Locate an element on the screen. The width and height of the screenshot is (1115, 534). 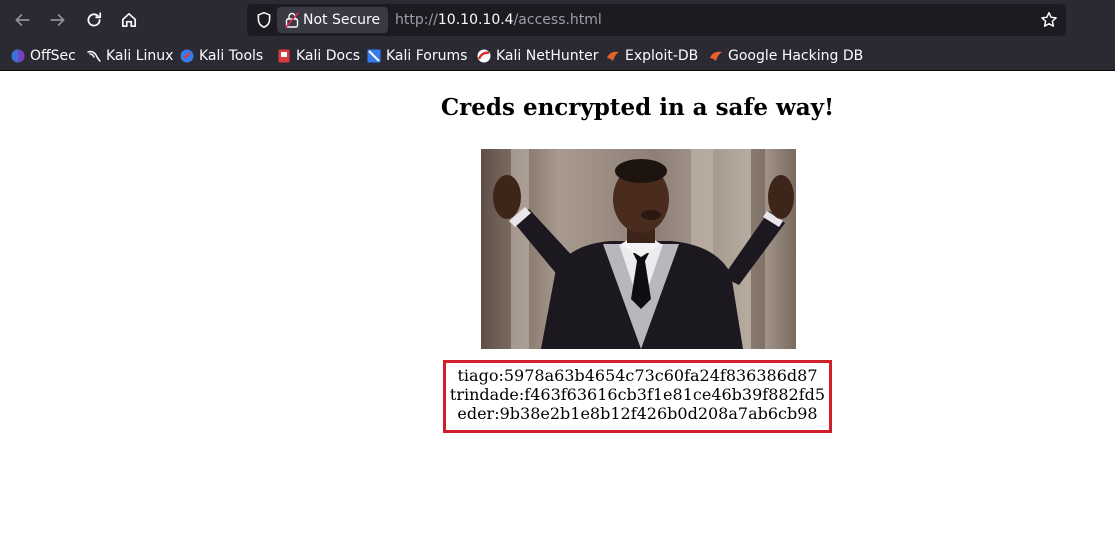
forward-button is located at coordinates (58, 20).